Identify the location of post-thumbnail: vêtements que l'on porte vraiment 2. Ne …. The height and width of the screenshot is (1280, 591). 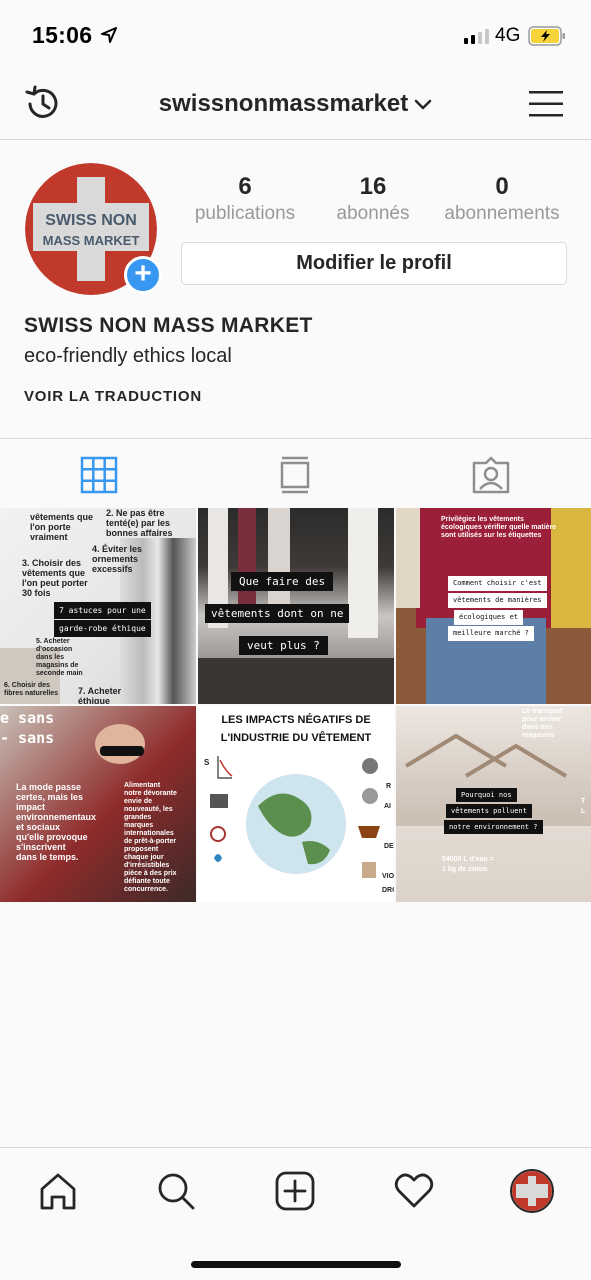
(98, 606).